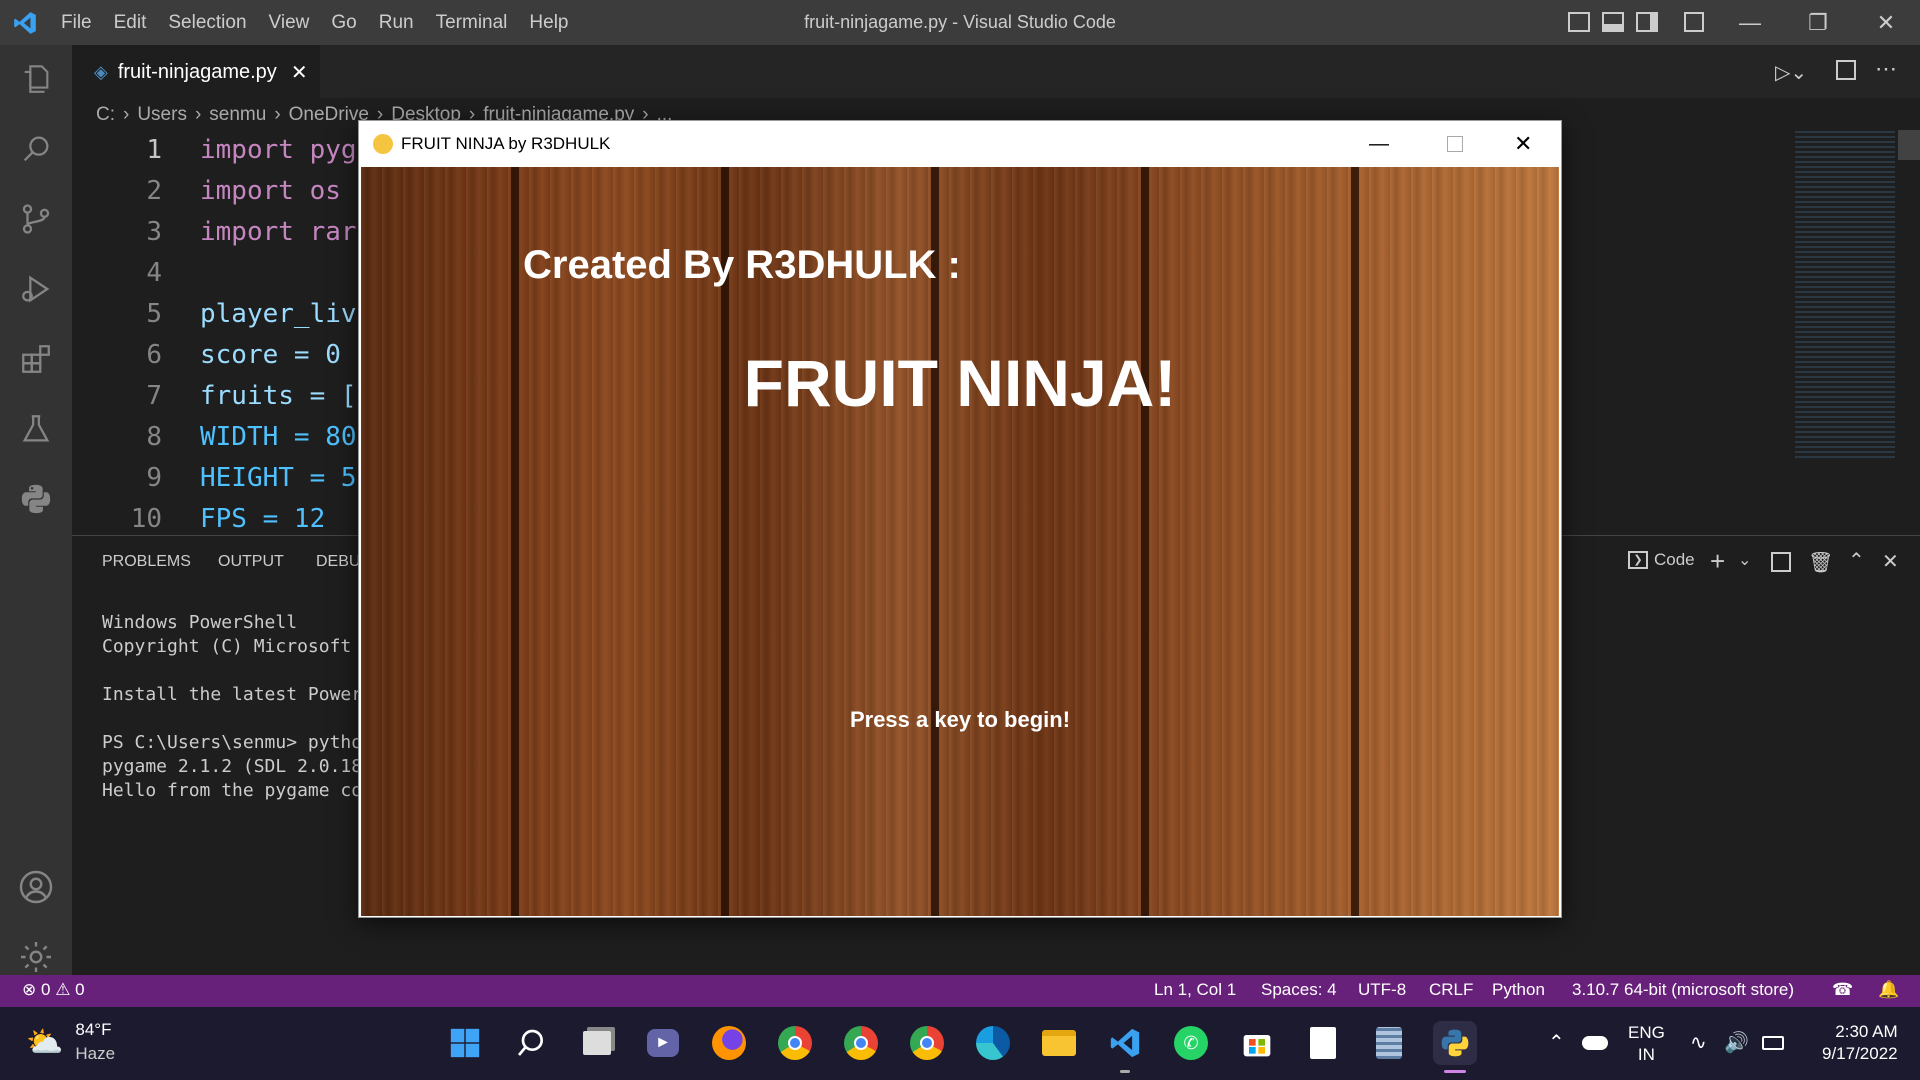 This screenshot has height=1080, width=1920. What do you see at coordinates (343, 23) in the screenshot?
I see `menu-go: Go` at bounding box center [343, 23].